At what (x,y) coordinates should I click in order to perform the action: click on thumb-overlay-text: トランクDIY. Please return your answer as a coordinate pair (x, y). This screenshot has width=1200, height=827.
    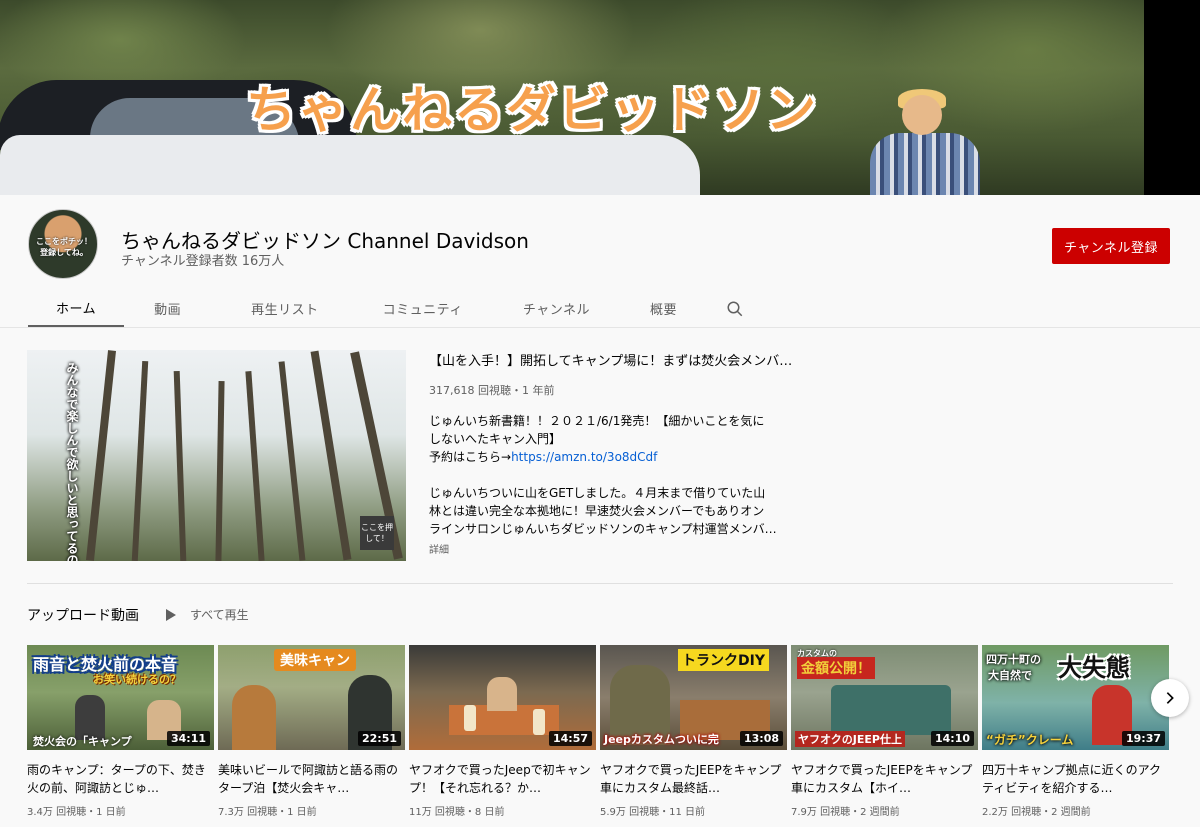
    Looking at the image, I should click on (723, 660).